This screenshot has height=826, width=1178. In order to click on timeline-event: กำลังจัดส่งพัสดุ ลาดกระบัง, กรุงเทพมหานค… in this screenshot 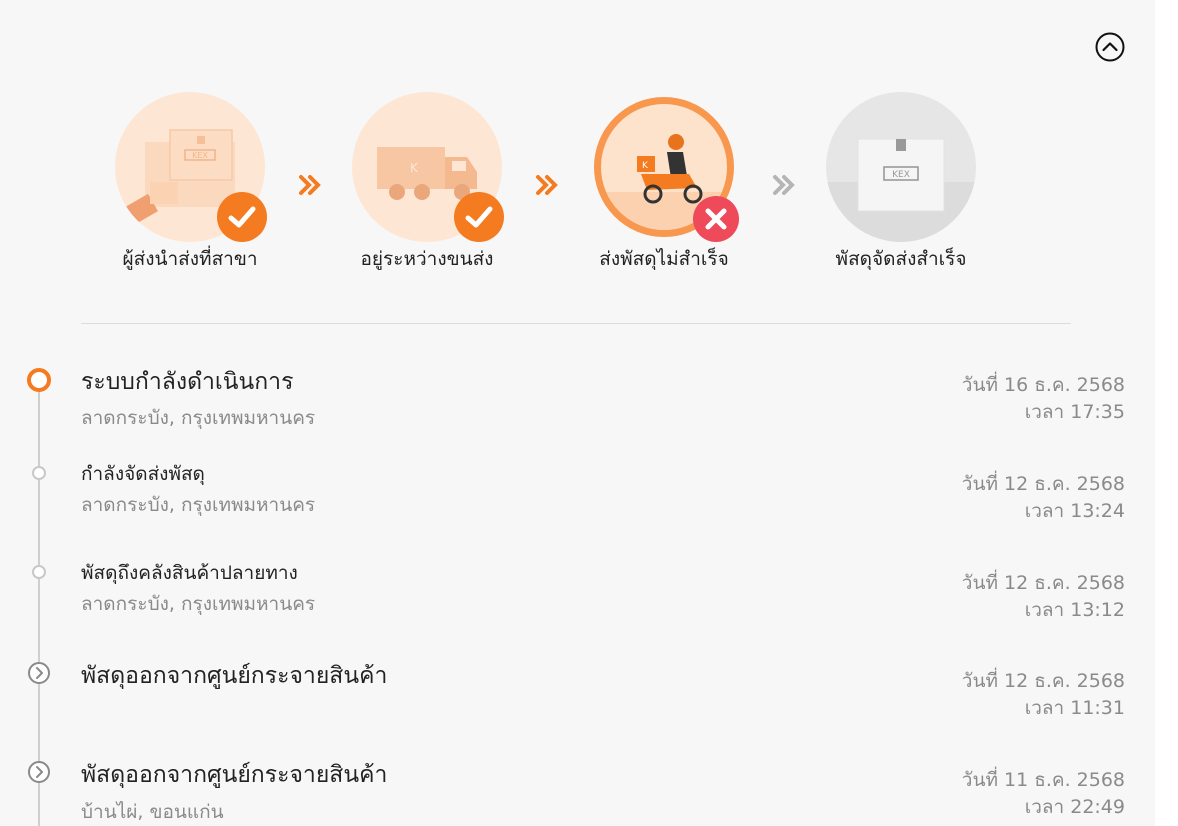, I will do `click(577, 495)`.